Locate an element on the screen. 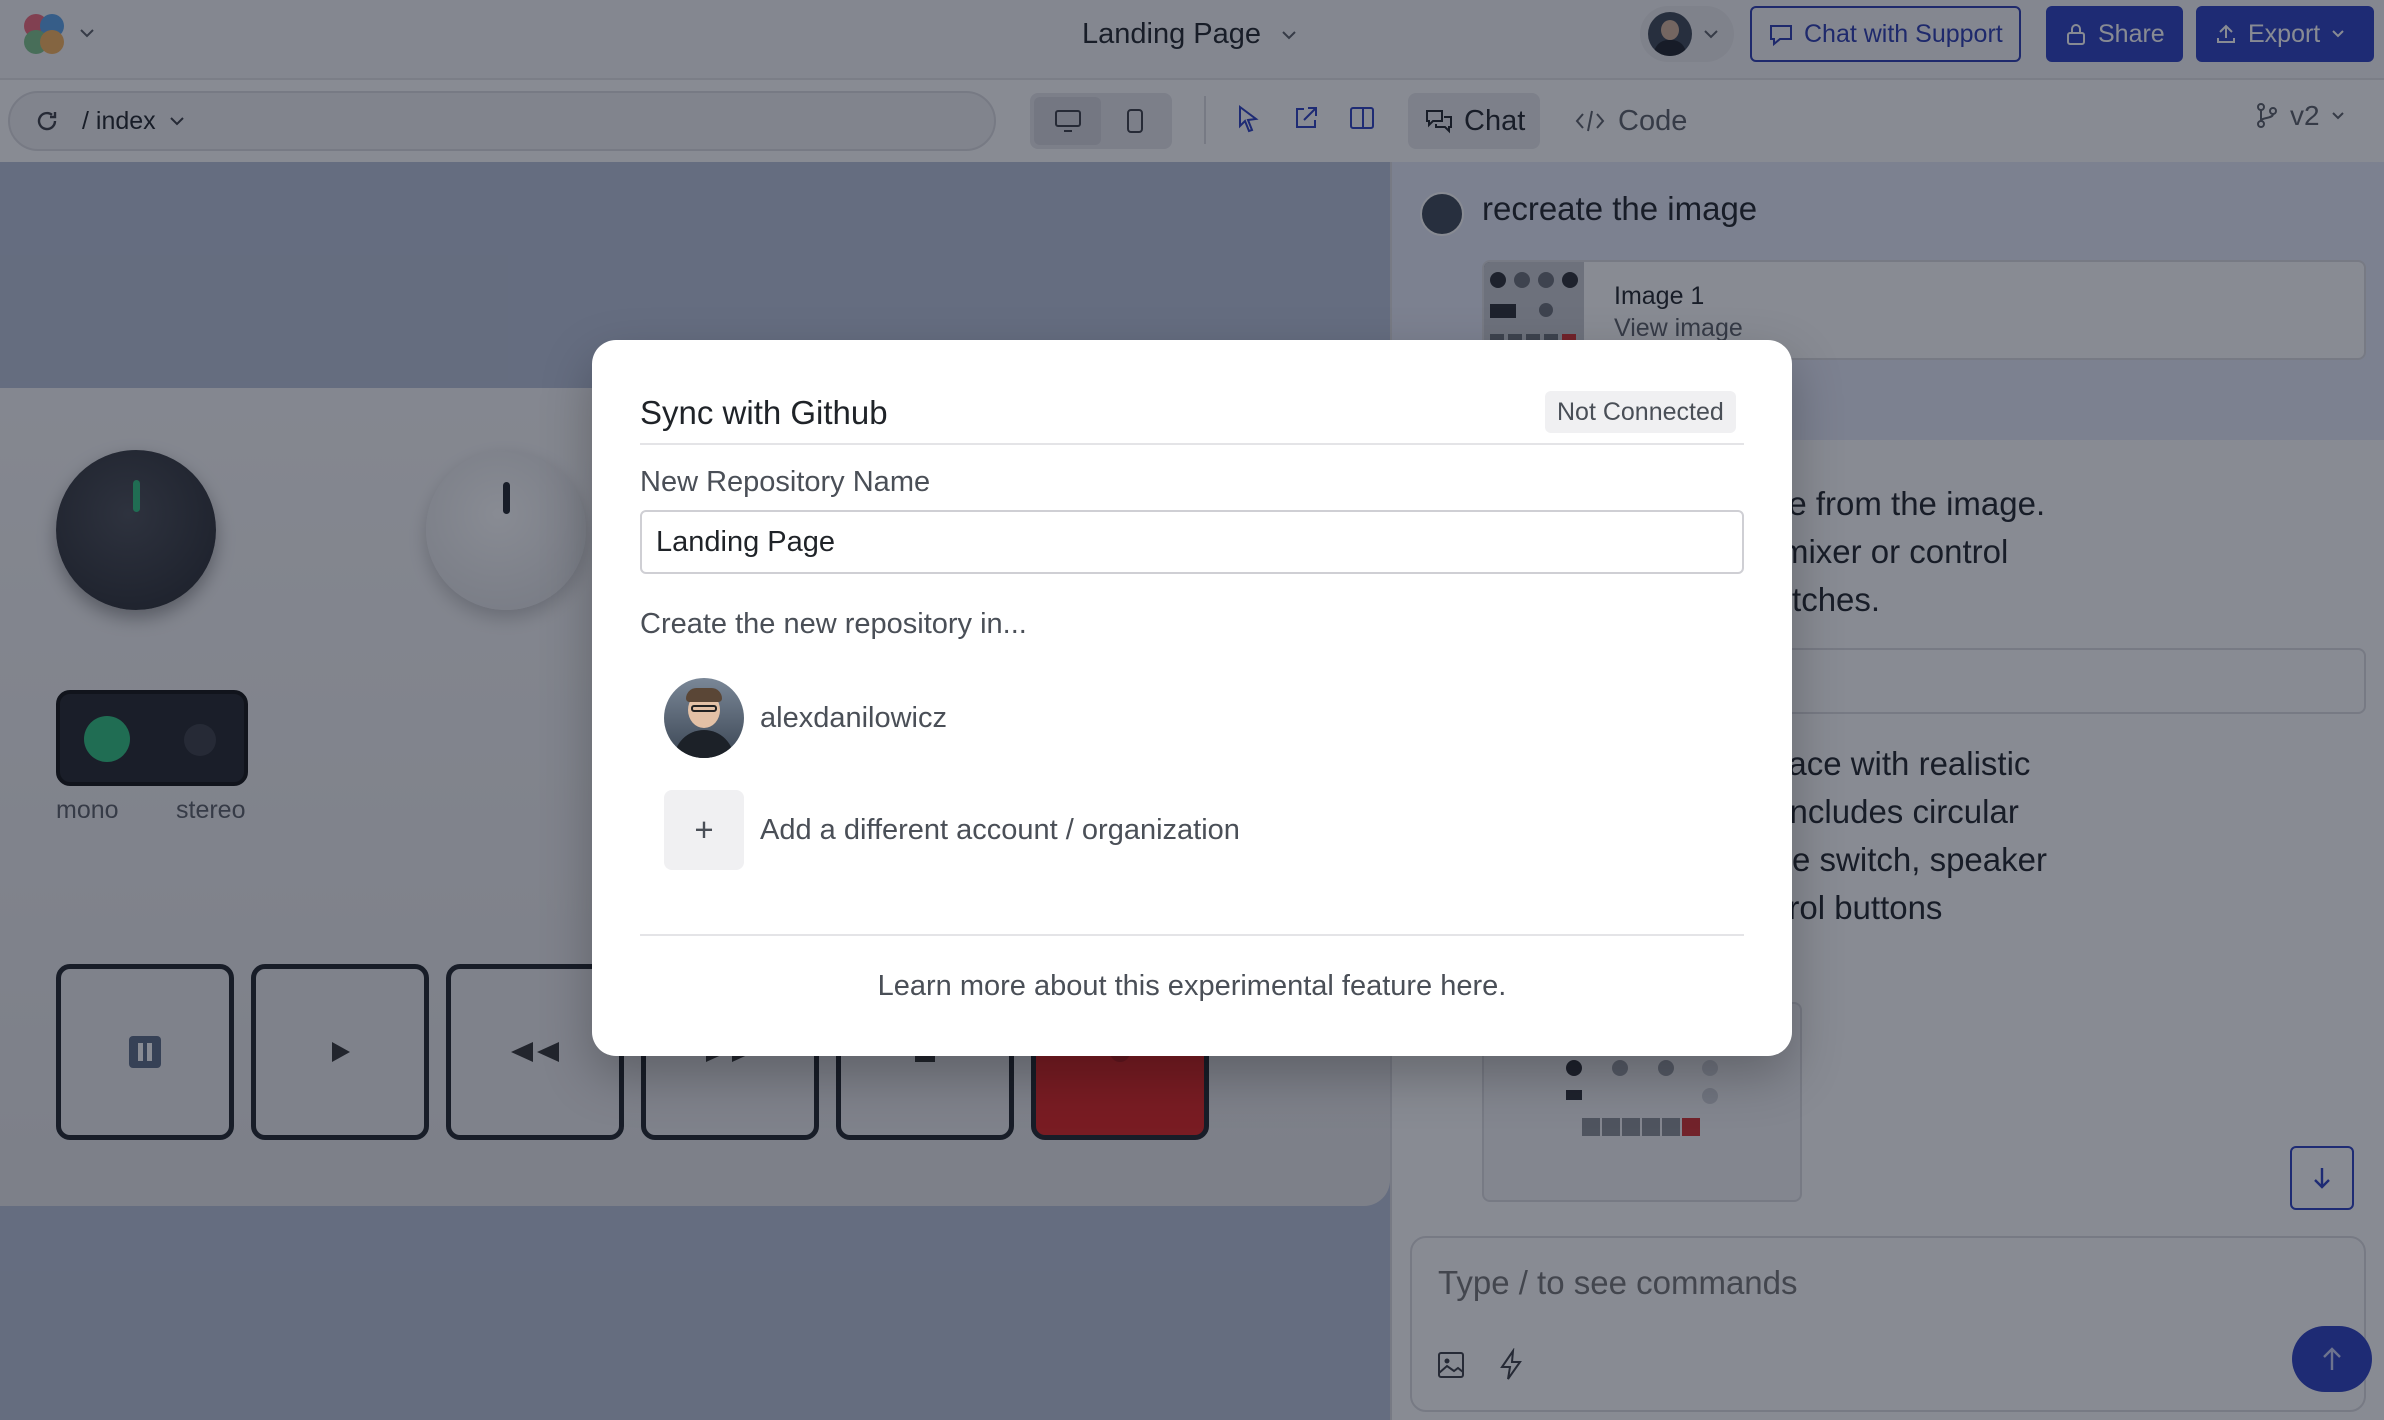  add-account-option: + Add a different account / organization is located at coordinates (952, 830).